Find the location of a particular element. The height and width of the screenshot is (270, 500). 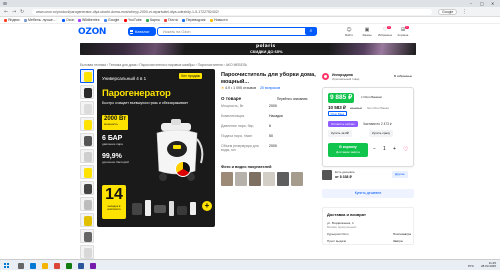

bookmark-item: Wildberries is located at coordinates (89, 20).